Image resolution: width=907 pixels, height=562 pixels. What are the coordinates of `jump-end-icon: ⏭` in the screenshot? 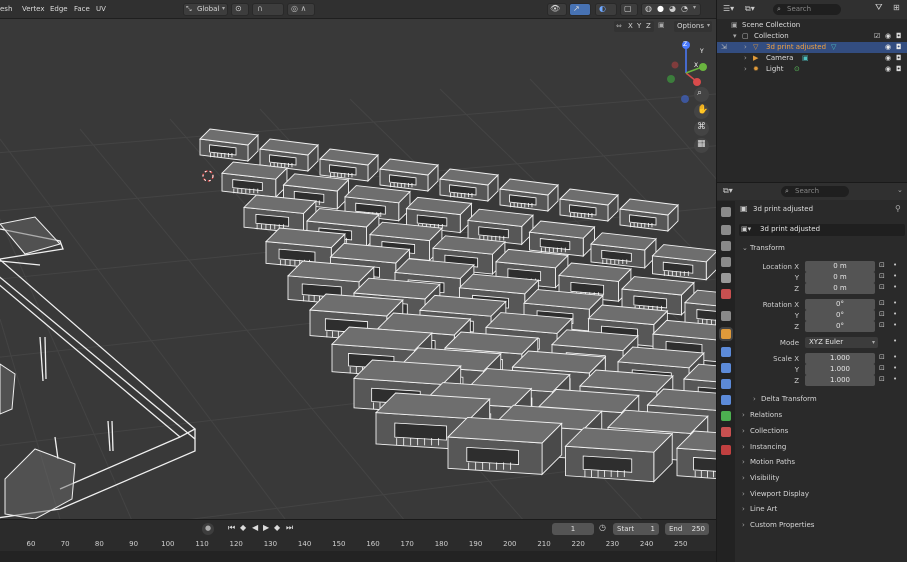 It's located at (289, 528).